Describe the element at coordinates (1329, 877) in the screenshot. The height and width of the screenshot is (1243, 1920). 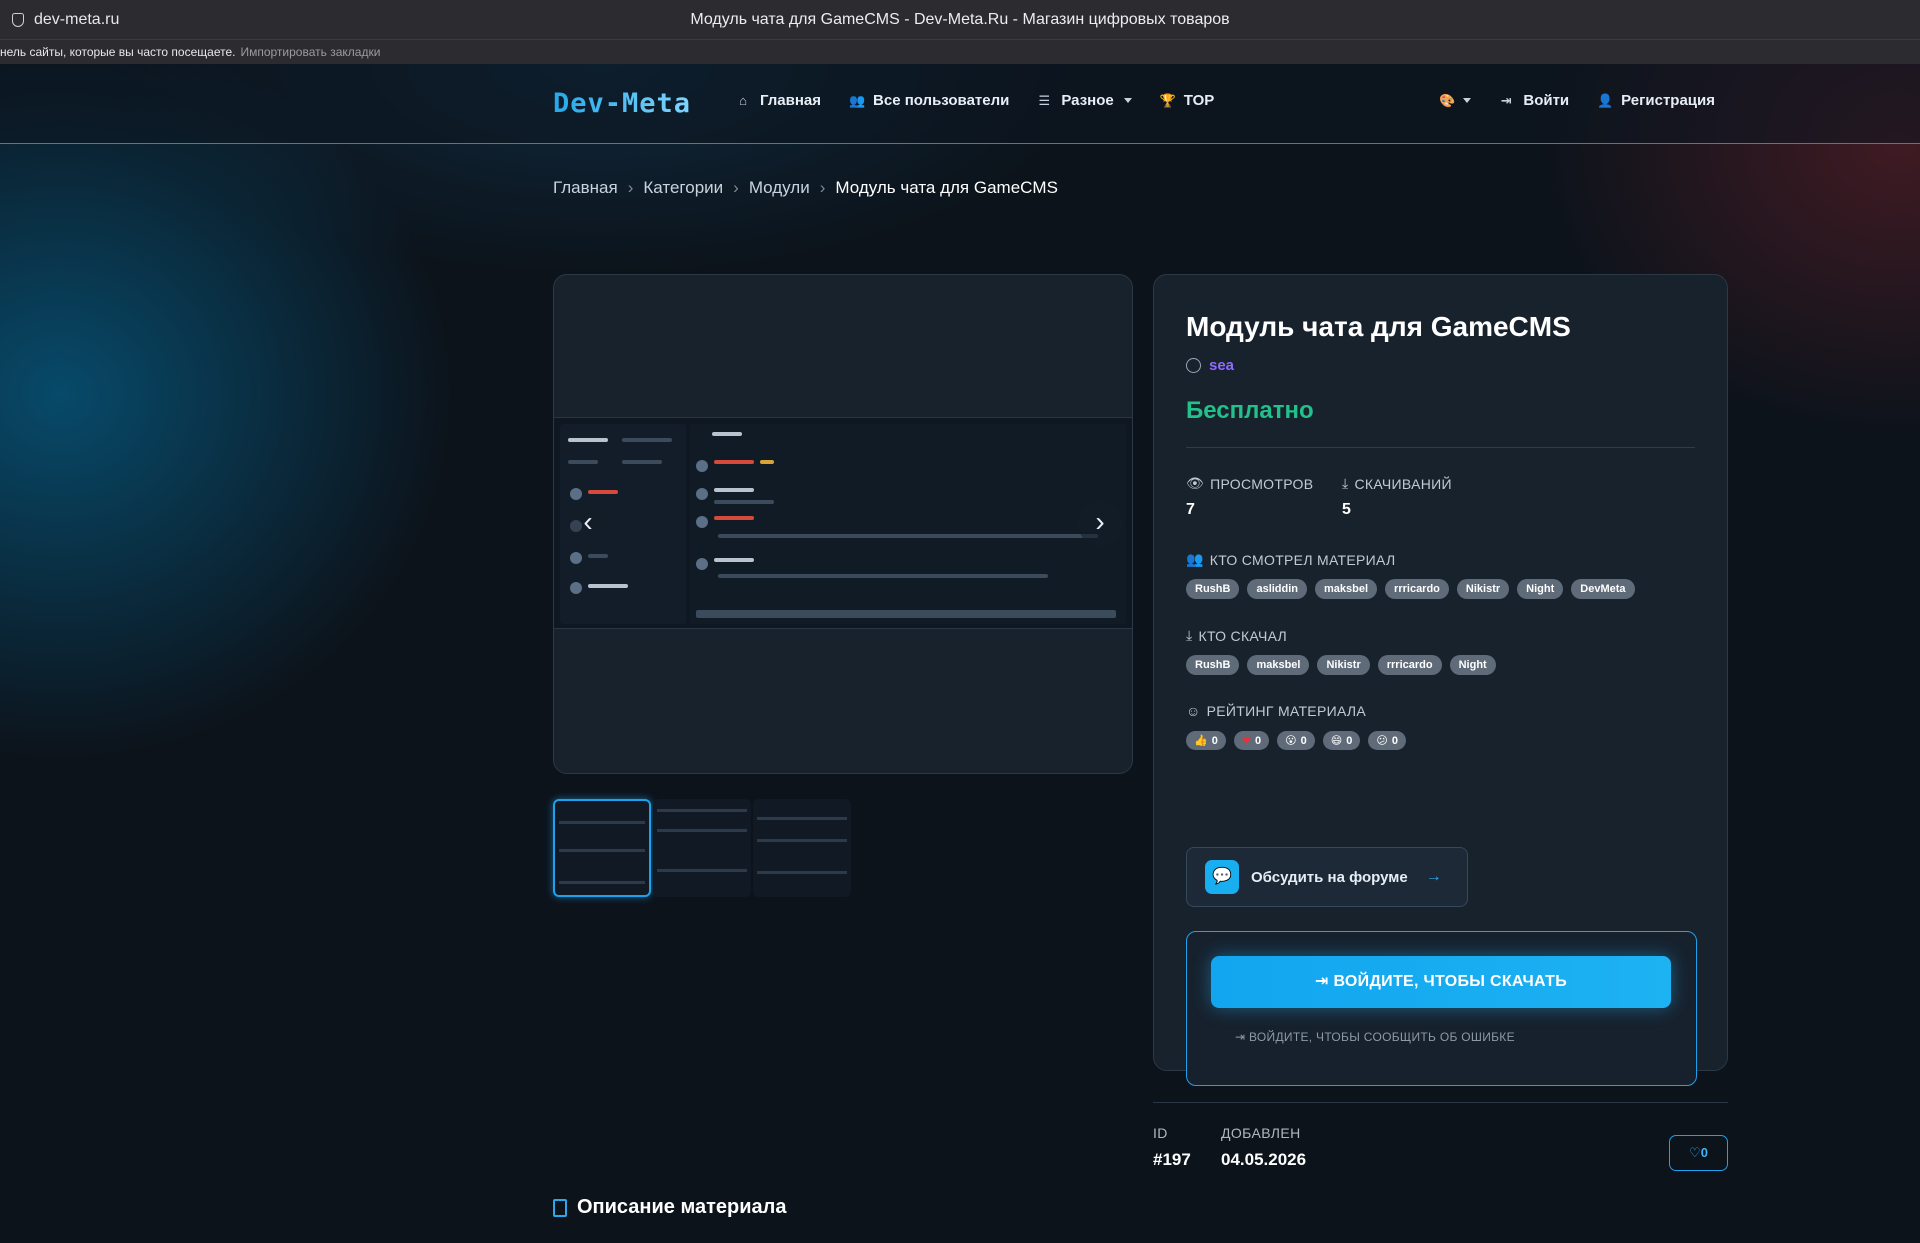
I see `forum-button-label: Обсудить на форуме` at that location.